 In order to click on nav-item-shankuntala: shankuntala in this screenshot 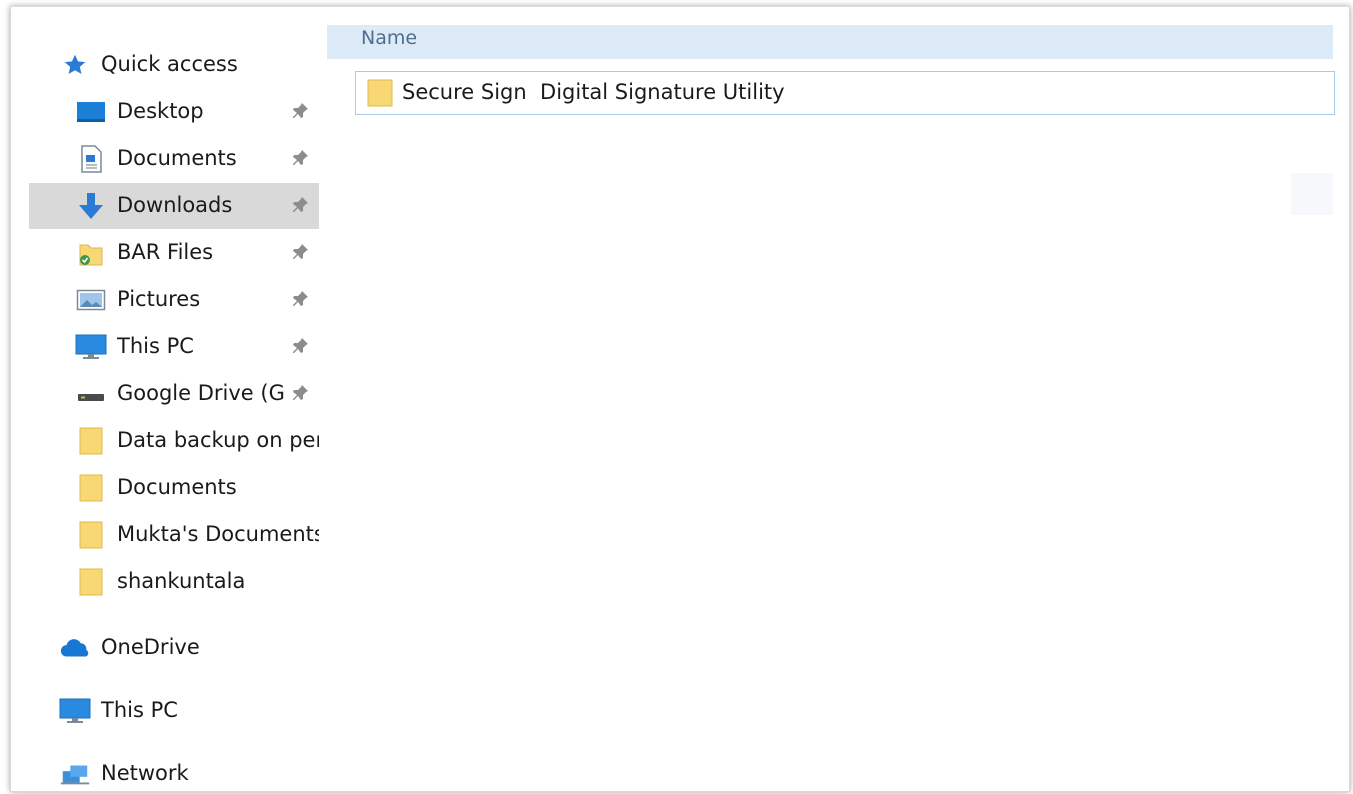, I will do `click(174, 582)`.